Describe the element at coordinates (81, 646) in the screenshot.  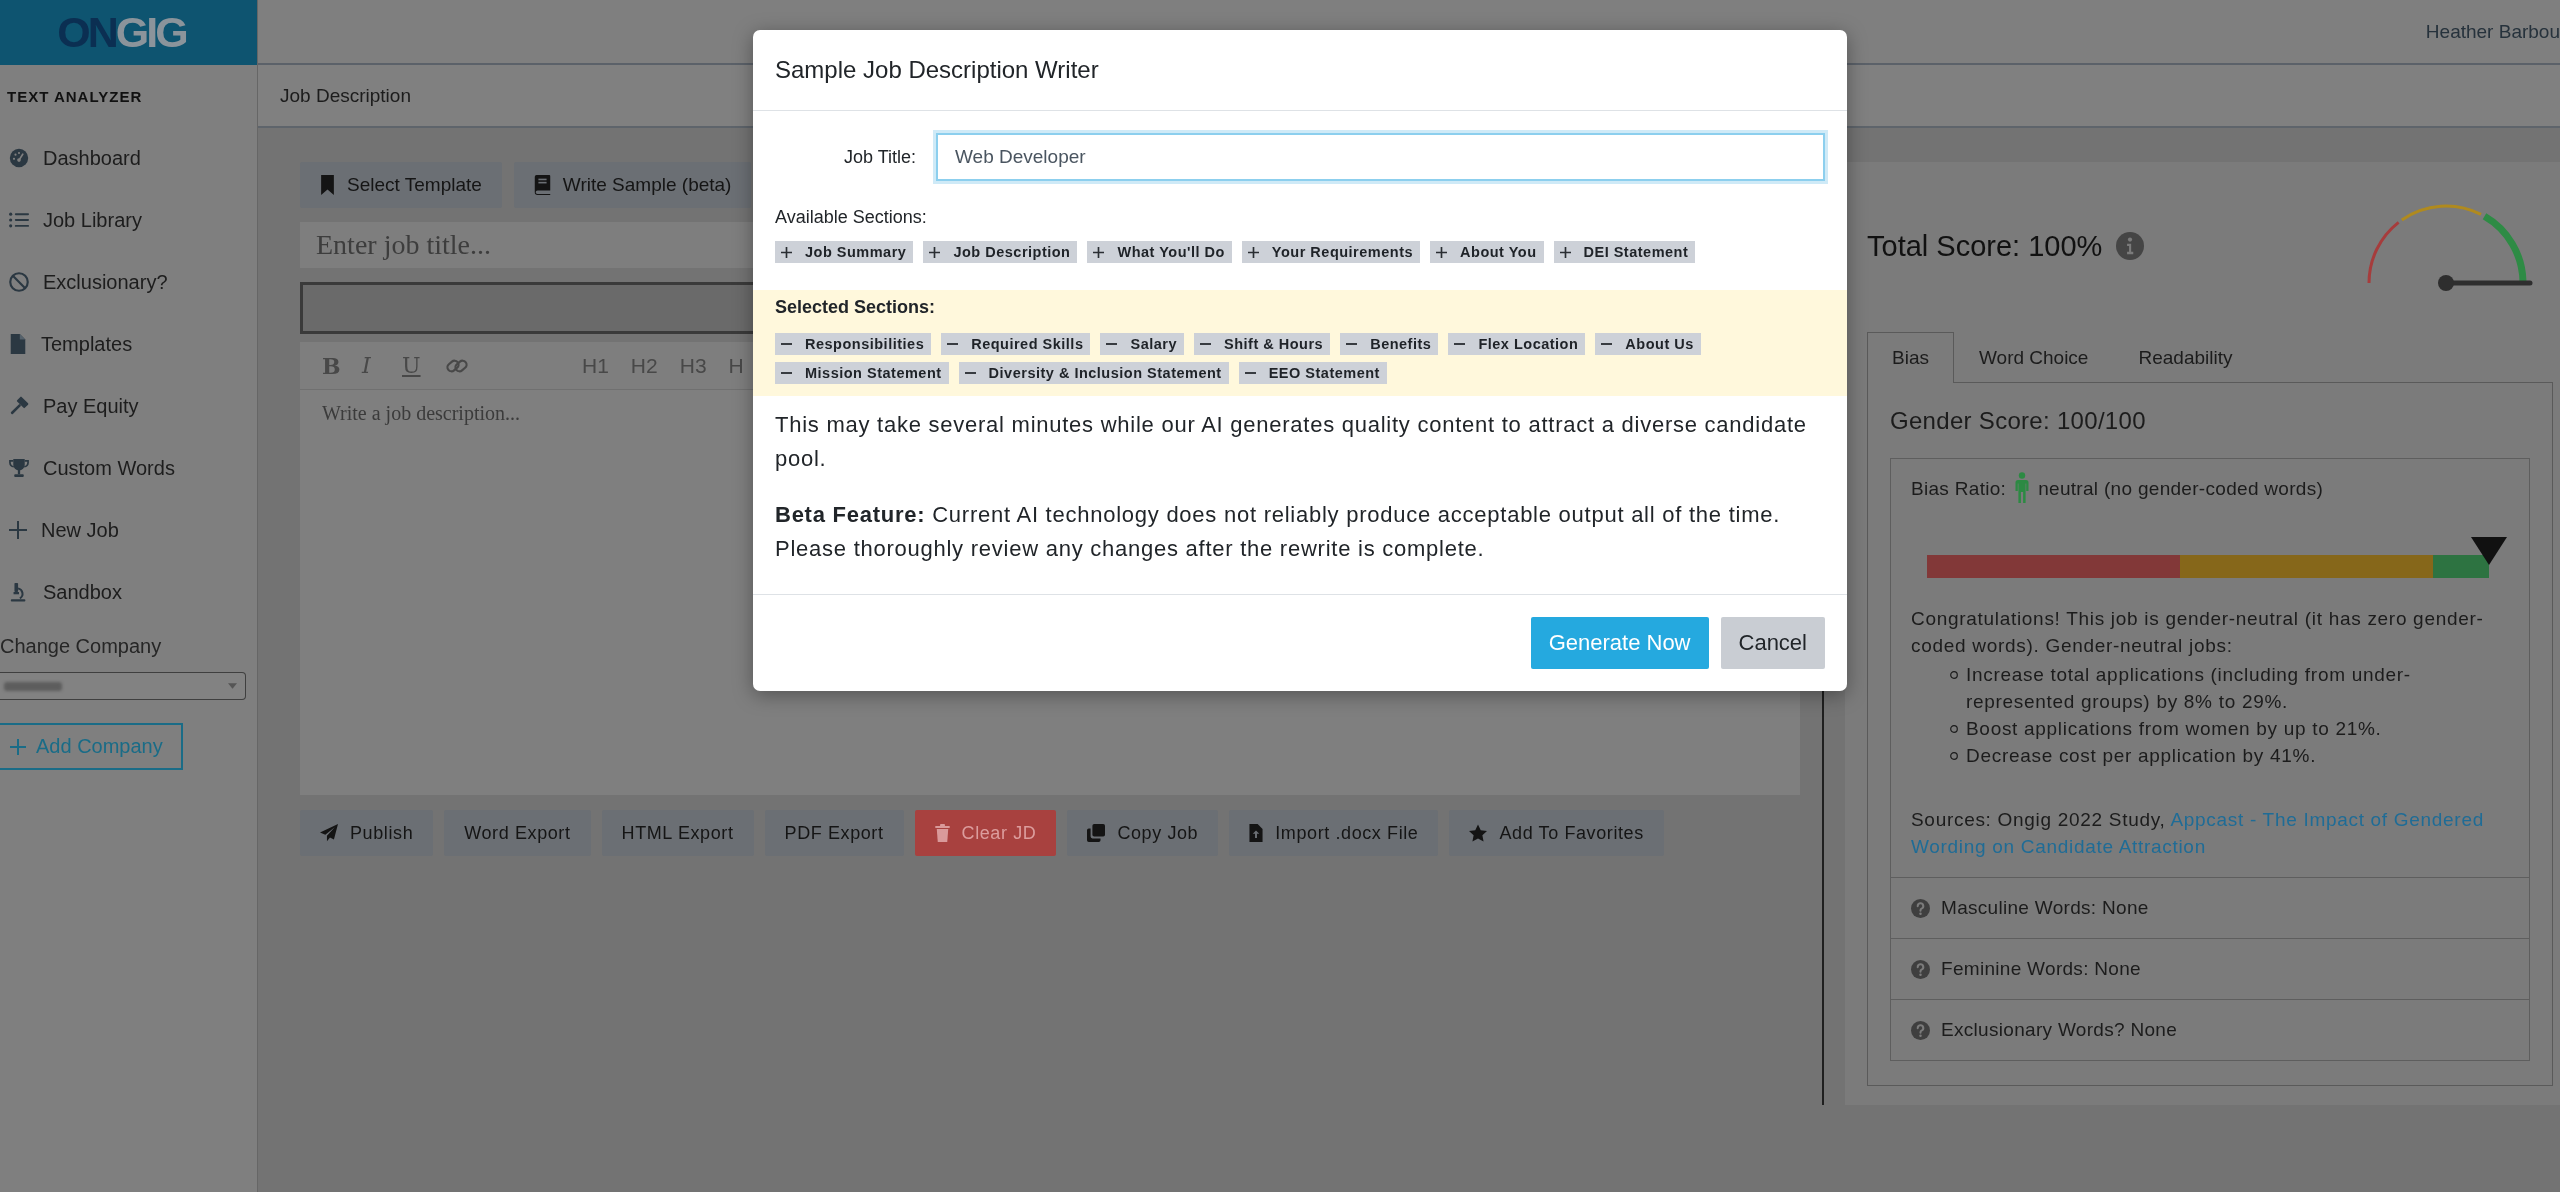
I see `company-label: Change Company` at that location.